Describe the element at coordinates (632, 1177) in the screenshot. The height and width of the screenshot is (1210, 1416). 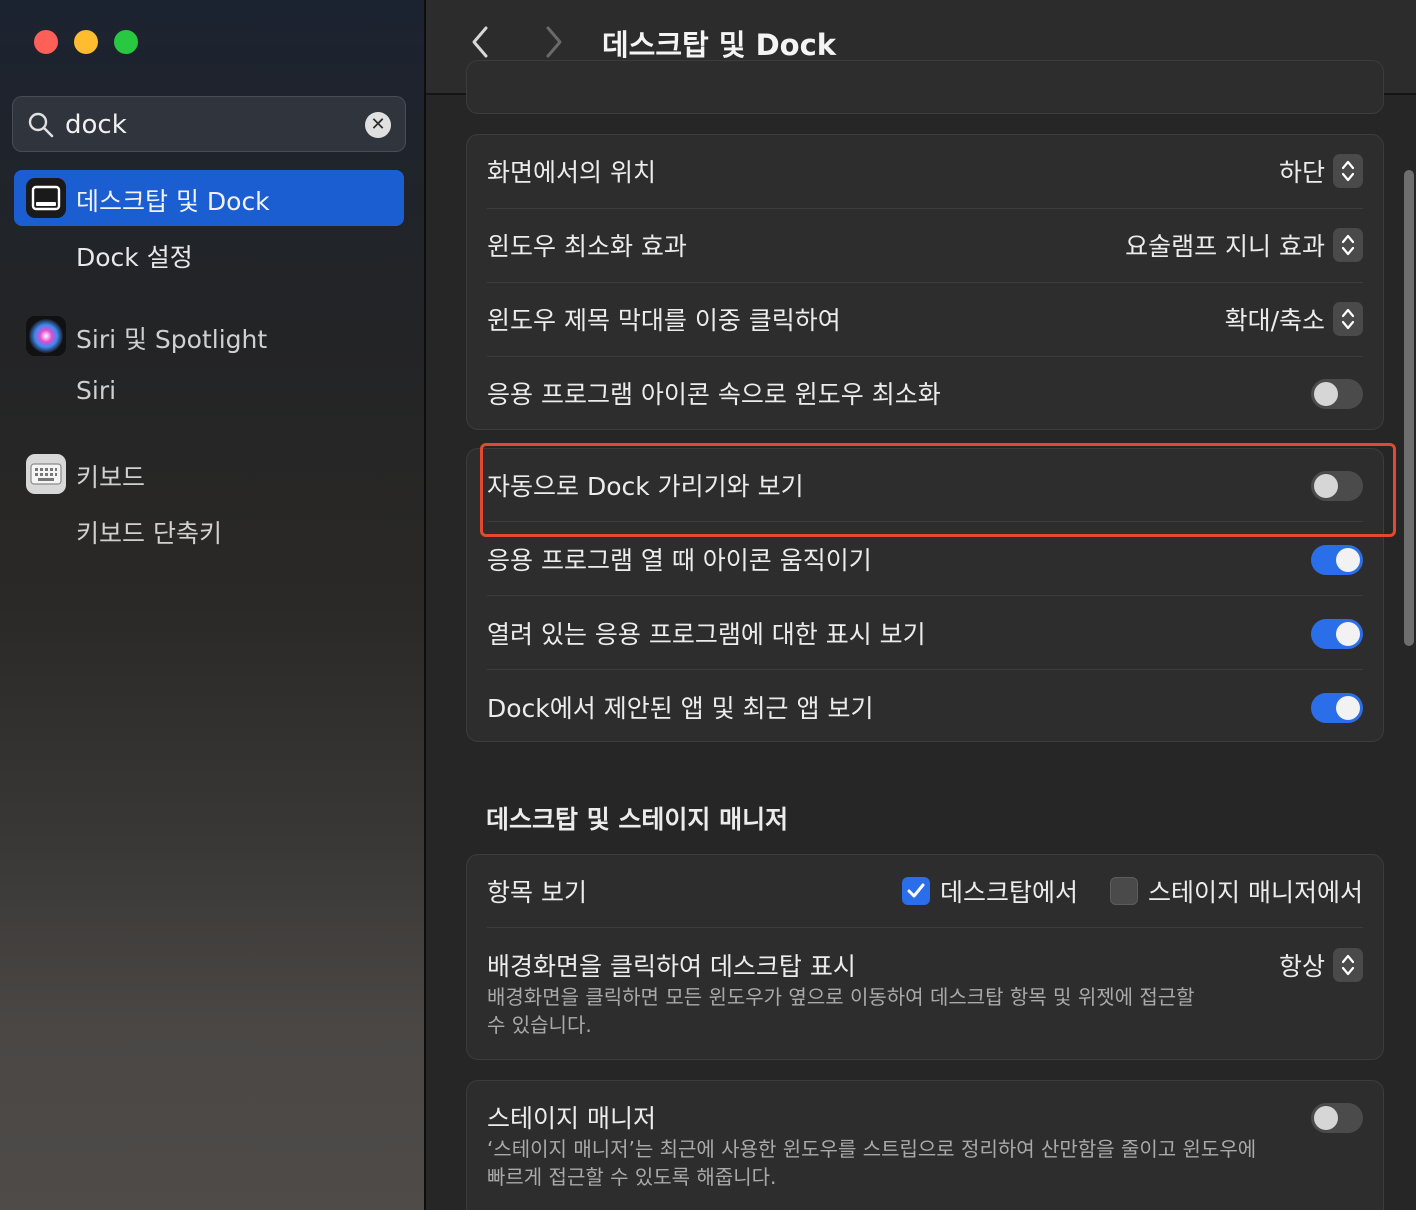
I see `description-line: 빠르게 접근할 수 있도록 해줍니다.` at that location.